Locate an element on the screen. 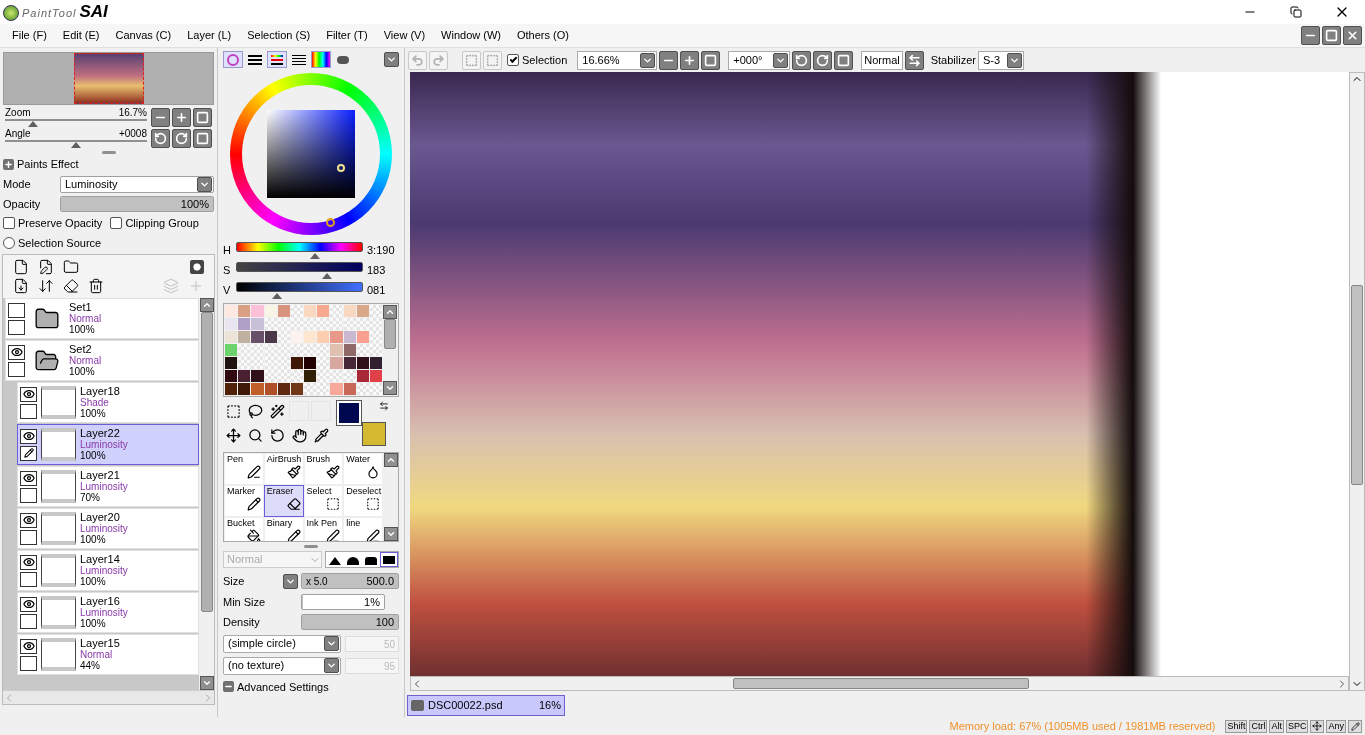 This screenshot has width=1365, height=735. size-value: 500.0 is located at coordinates (380, 581).